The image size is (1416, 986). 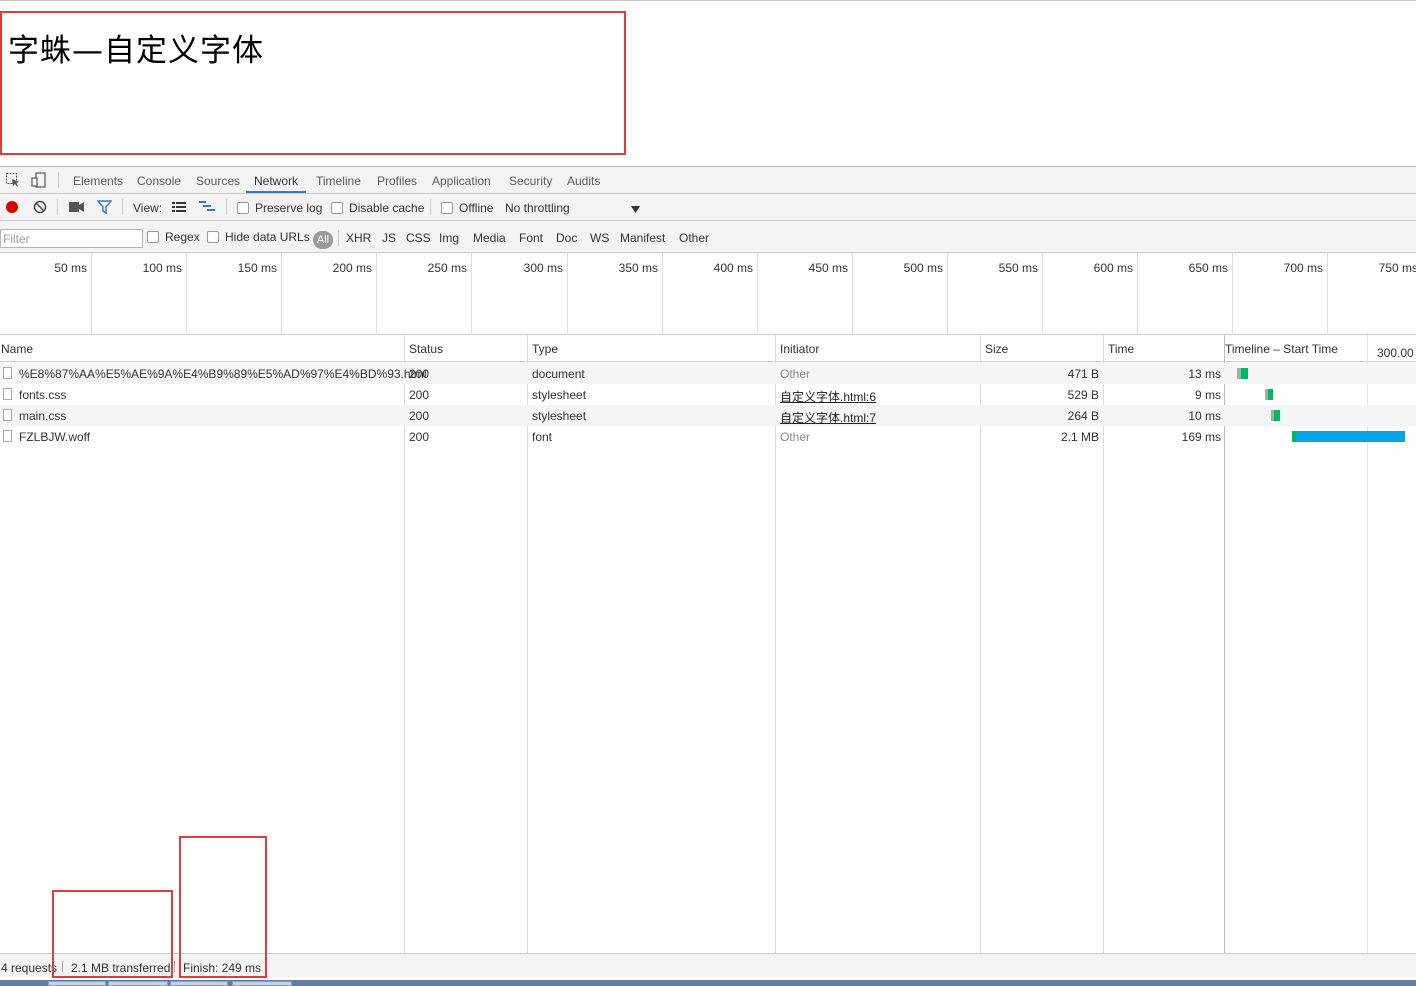 What do you see at coordinates (1281, 349) in the screenshot?
I see `column-header-timeline: Timeline – Start Time` at bounding box center [1281, 349].